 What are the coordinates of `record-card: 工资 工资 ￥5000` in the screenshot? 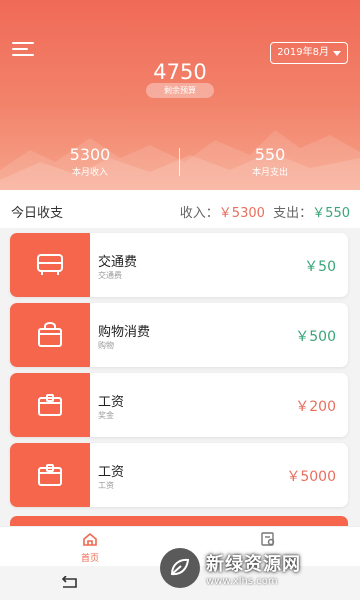 It's located at (179, 475).